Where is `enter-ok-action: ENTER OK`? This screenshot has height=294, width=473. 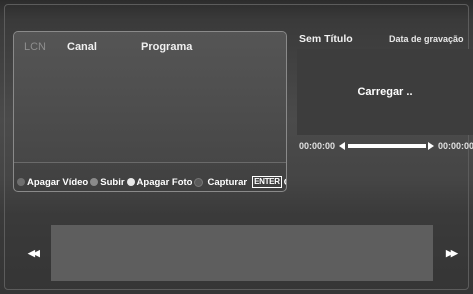
enter-ok-action: ENTER OK is located at coordinates (269, 182).